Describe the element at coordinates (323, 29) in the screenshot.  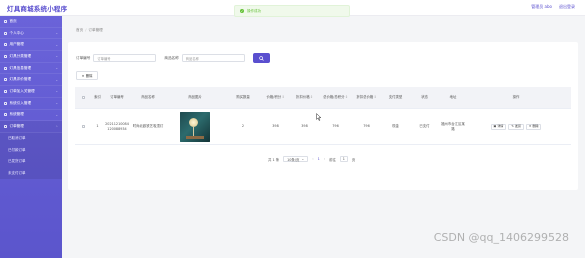
I see `breadcrumb-bar: 首页 / 订单管理` at that location.